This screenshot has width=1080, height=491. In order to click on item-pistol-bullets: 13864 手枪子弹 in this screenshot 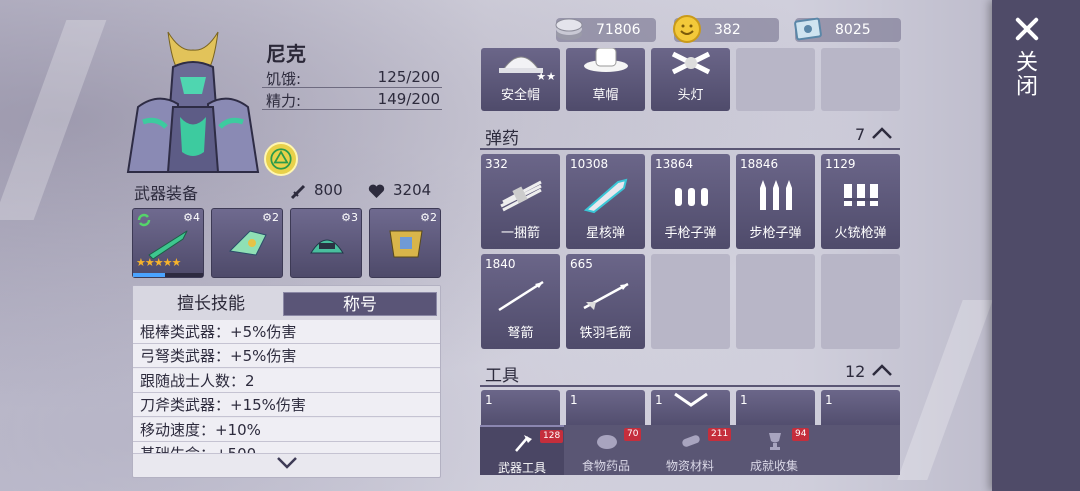, I will do `click(690, 201)`.